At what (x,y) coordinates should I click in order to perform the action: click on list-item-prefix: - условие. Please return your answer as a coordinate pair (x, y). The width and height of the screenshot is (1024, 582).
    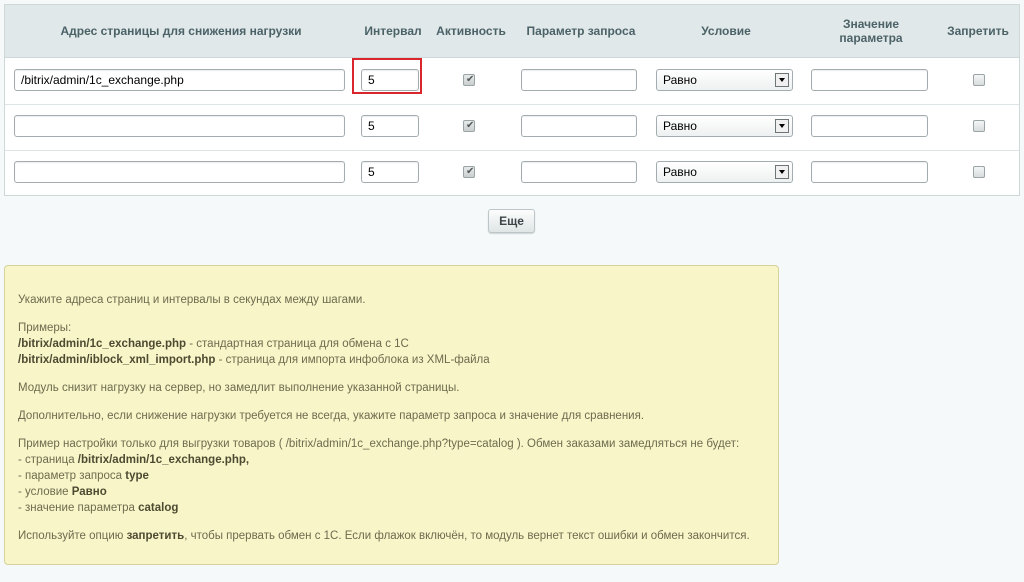
    Looking at the image, I should click on (45, 492).